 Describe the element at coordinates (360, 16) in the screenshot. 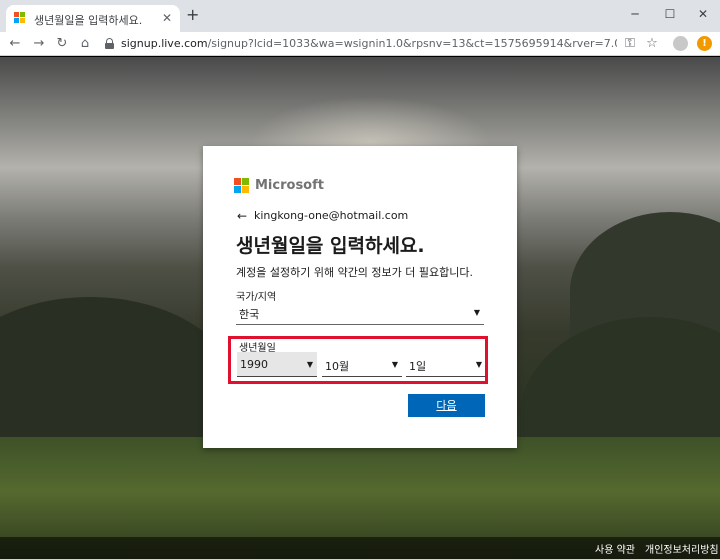

I see `browser-titlebar: 생년월일을 입력하세요. ✕ + ─ ☐ ✕` at that location.